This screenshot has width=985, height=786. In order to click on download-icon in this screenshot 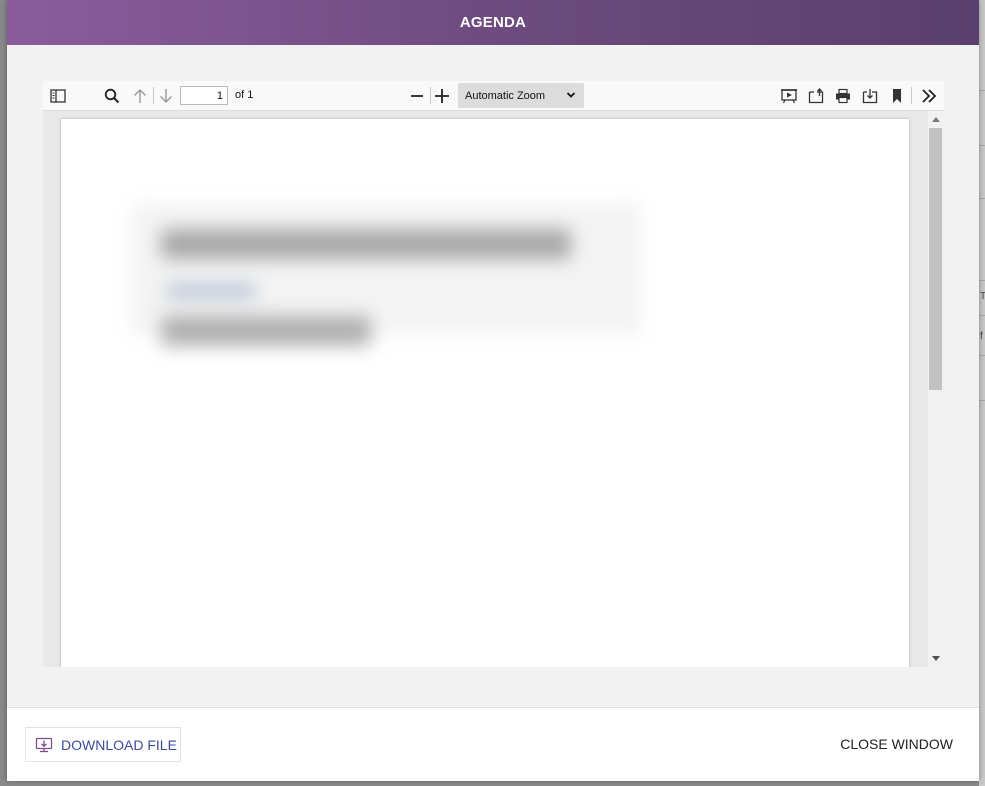, I will do `click(870, 96)`.